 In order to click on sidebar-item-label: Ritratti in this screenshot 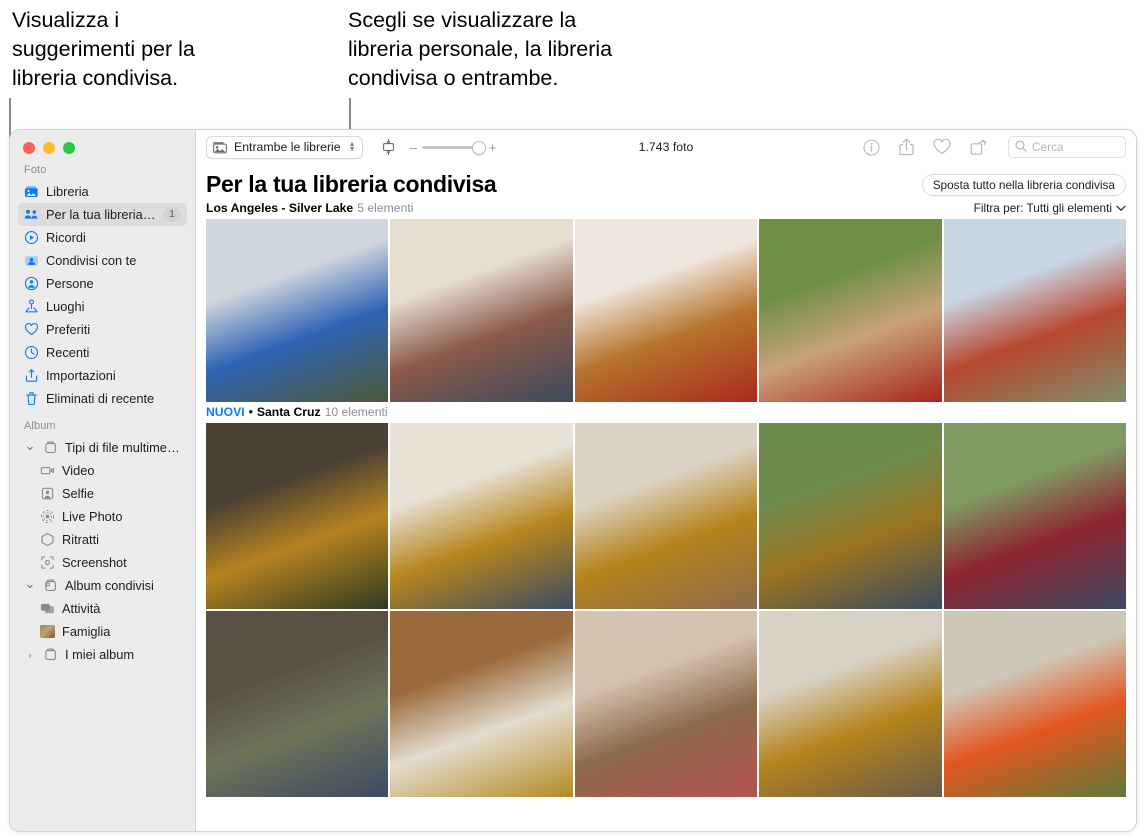, I will do `click(80, 539)`.